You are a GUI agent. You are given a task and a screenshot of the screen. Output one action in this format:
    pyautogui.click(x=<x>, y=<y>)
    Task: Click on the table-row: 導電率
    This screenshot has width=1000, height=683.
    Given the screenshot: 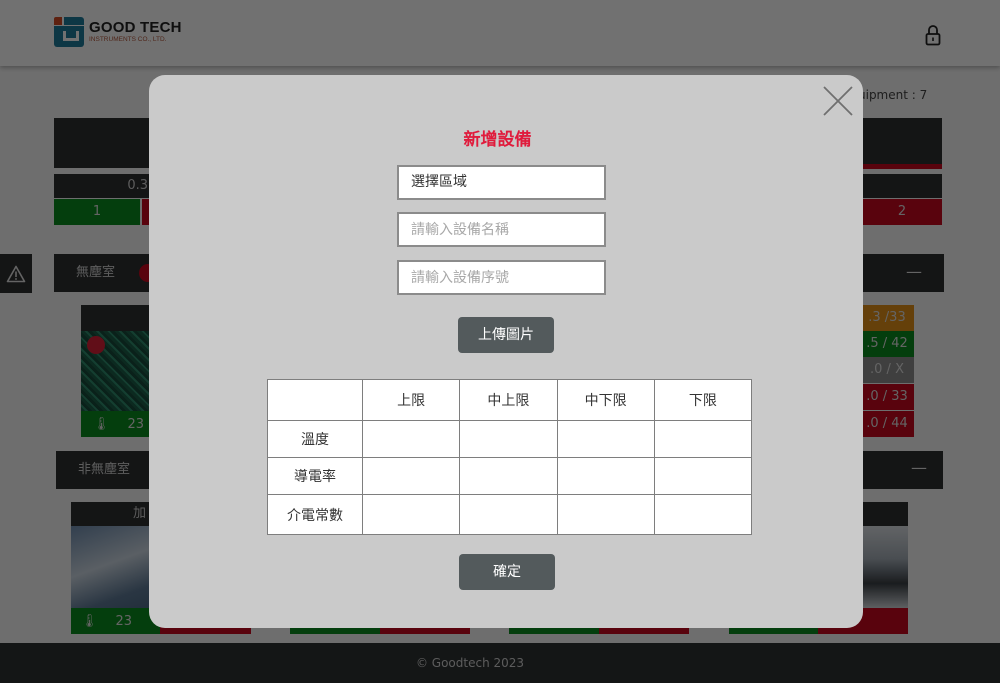 What is the action you would take?
    pyautogui.click(x=510, y=476)
    